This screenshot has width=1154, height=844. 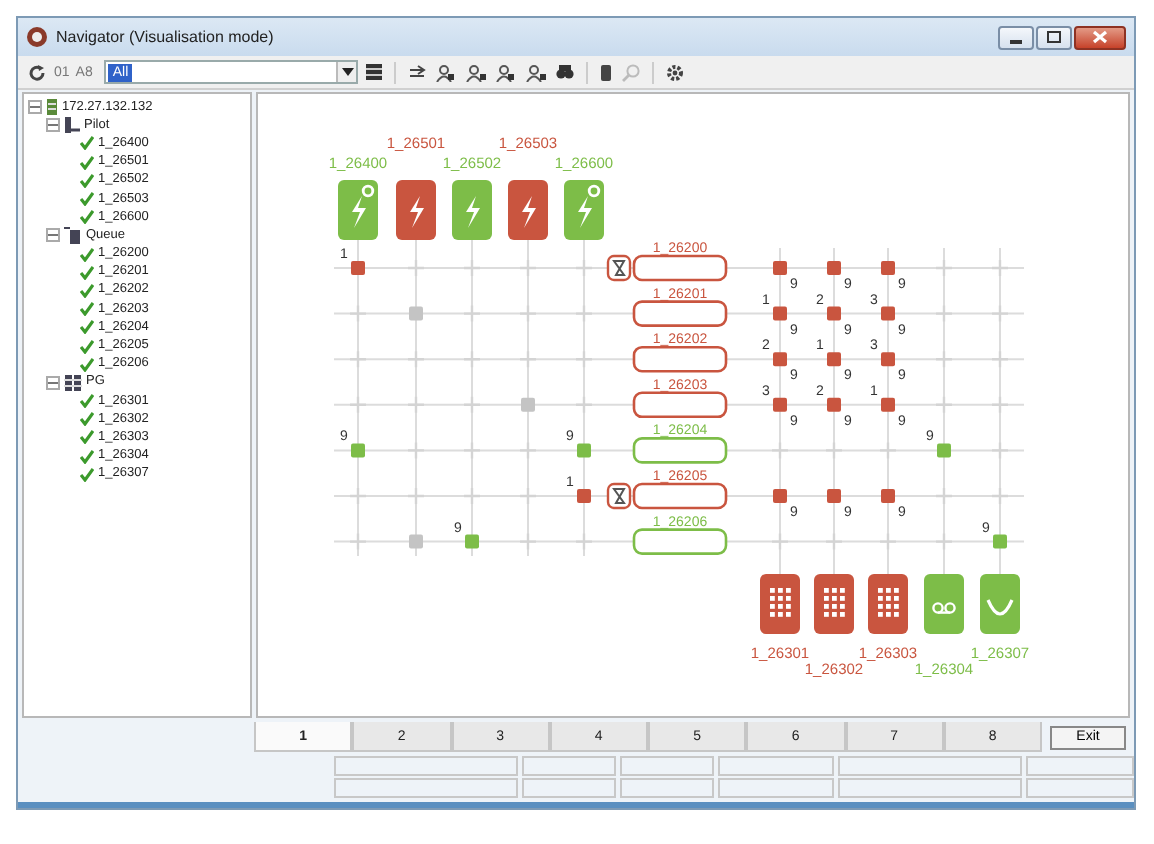 What do you see at coordinates (72, 125) in the screenshot?
I see `phone-icon` at bounding box center [72, 125].